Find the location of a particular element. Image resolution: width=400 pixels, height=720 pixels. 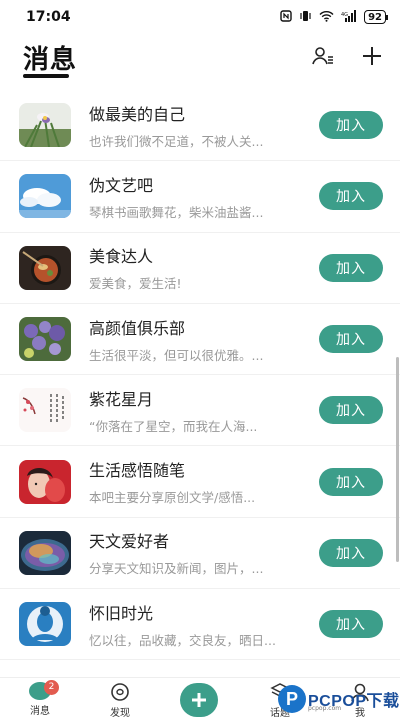

wifi-icon is located at coordinates (326, 17).